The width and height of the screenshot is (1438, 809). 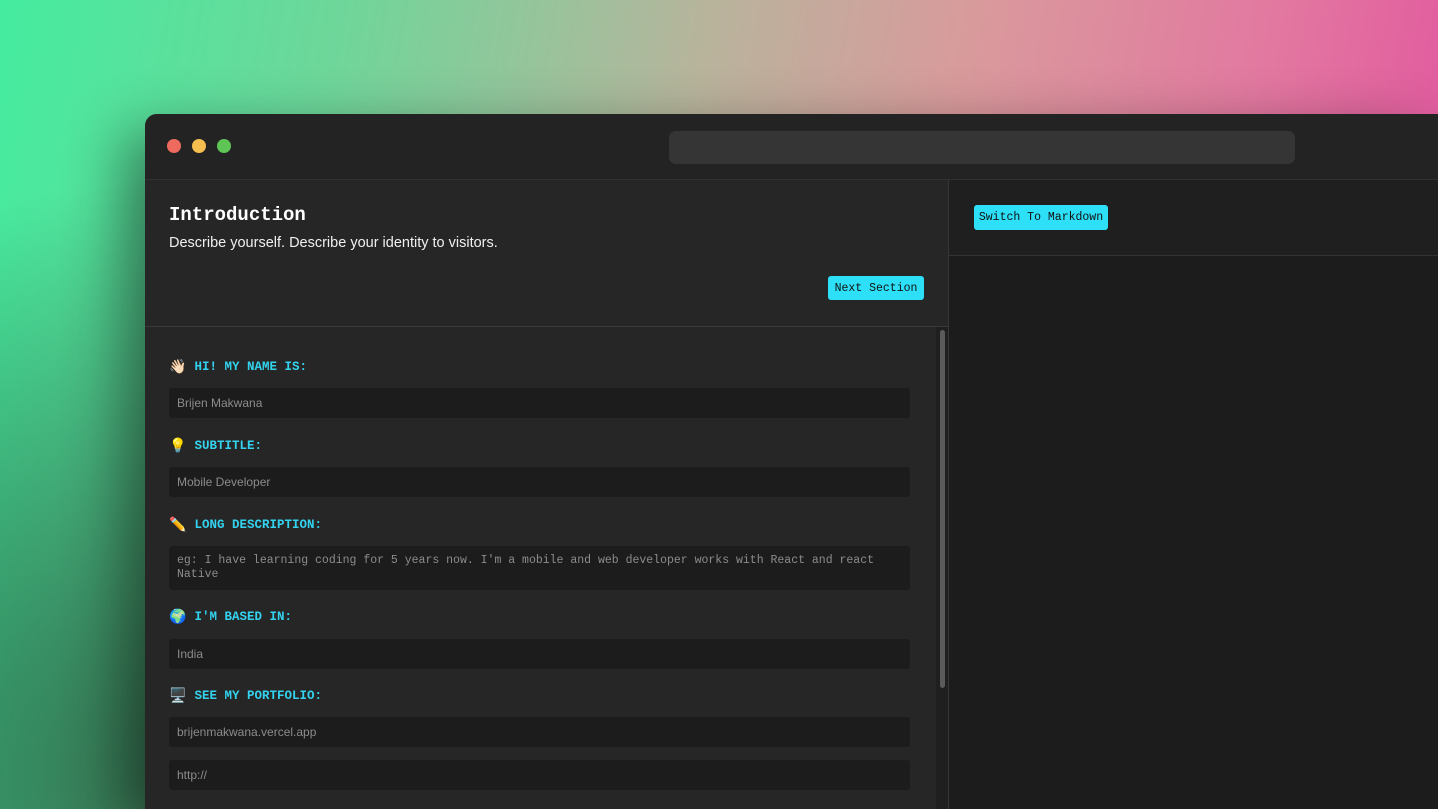 I want to click on subtitle-field-label: 💡 SUBTITLE:, so click(x=215, y=446).